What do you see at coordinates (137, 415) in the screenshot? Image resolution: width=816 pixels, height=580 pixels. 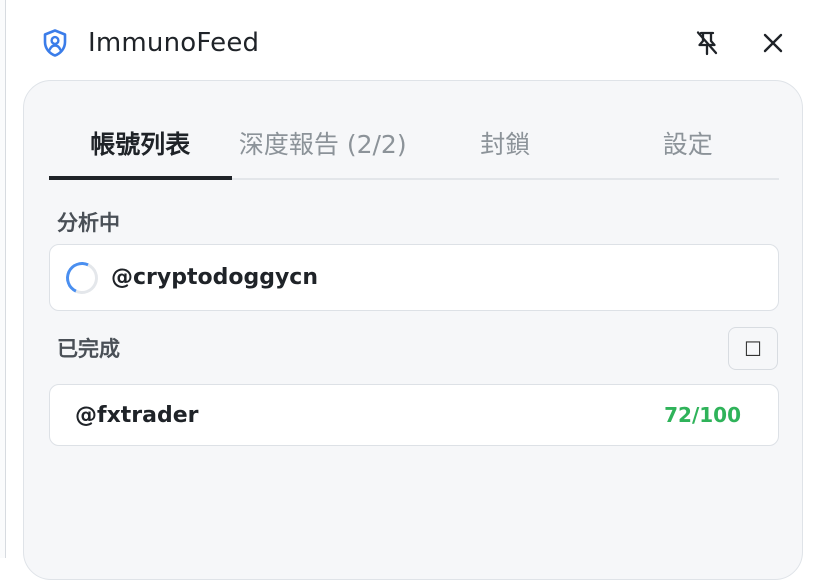 I see `account-handle: @fxtrader` at bounding box center [137, 415].